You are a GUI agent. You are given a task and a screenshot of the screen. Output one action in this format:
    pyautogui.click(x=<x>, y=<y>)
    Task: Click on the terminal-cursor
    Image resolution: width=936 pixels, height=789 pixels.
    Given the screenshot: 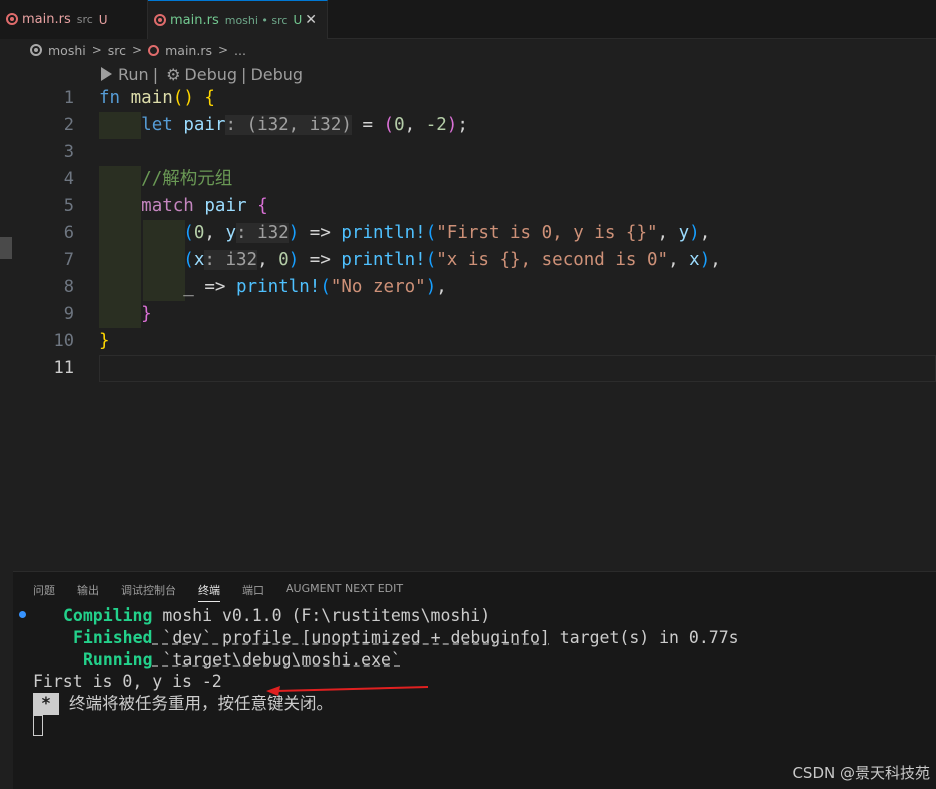 What is the action you would take?
    pyautogui.click(x=38, y=725)
    